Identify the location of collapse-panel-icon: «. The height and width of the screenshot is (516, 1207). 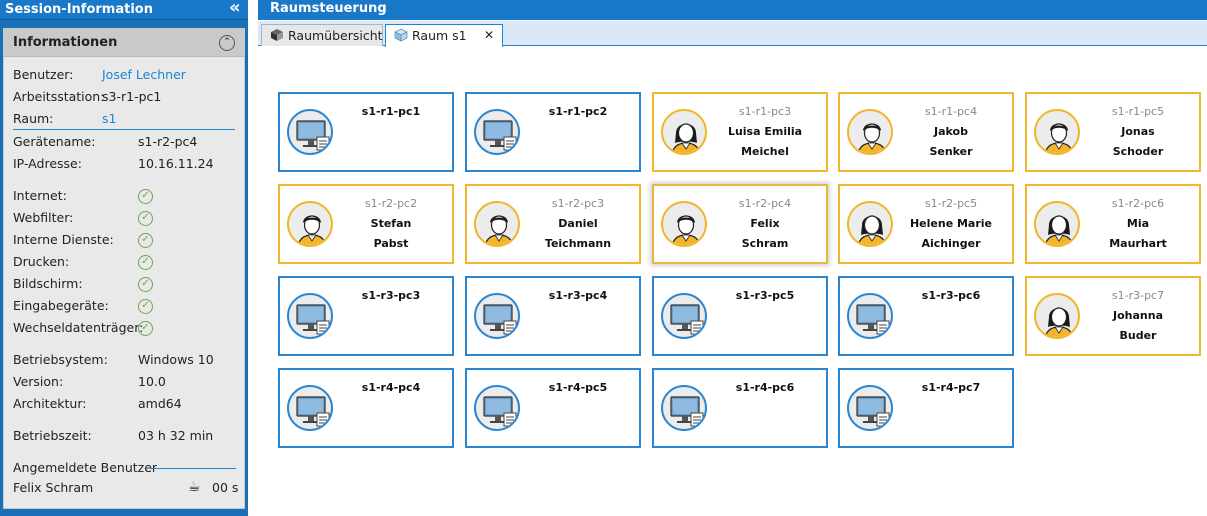
(237, 9).